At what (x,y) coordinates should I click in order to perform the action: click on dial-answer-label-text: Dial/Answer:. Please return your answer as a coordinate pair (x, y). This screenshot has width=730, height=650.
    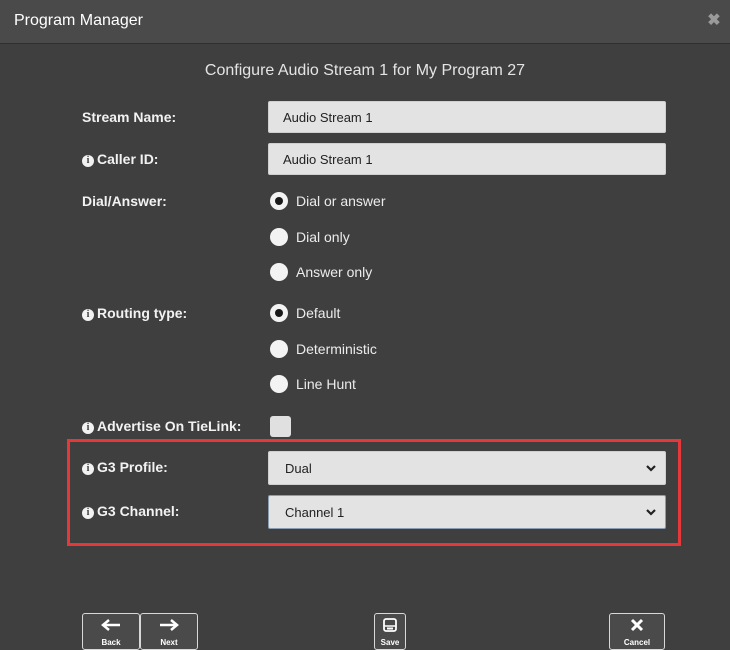
    Looking at the image, I should click on (124, 201).